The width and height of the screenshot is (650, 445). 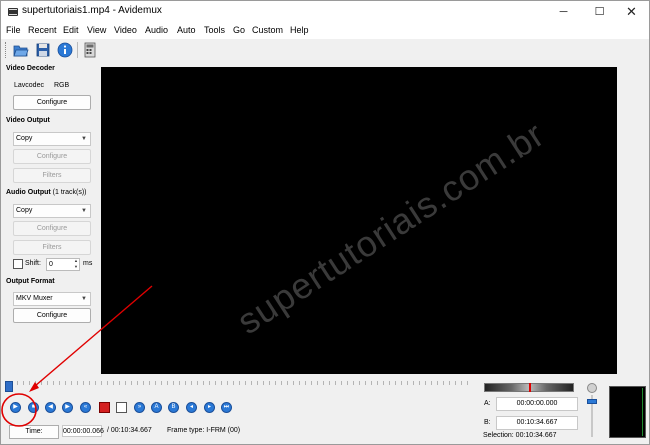 I want to click on audio-codec-select: Copy ▼, so click(x=52, y=211).